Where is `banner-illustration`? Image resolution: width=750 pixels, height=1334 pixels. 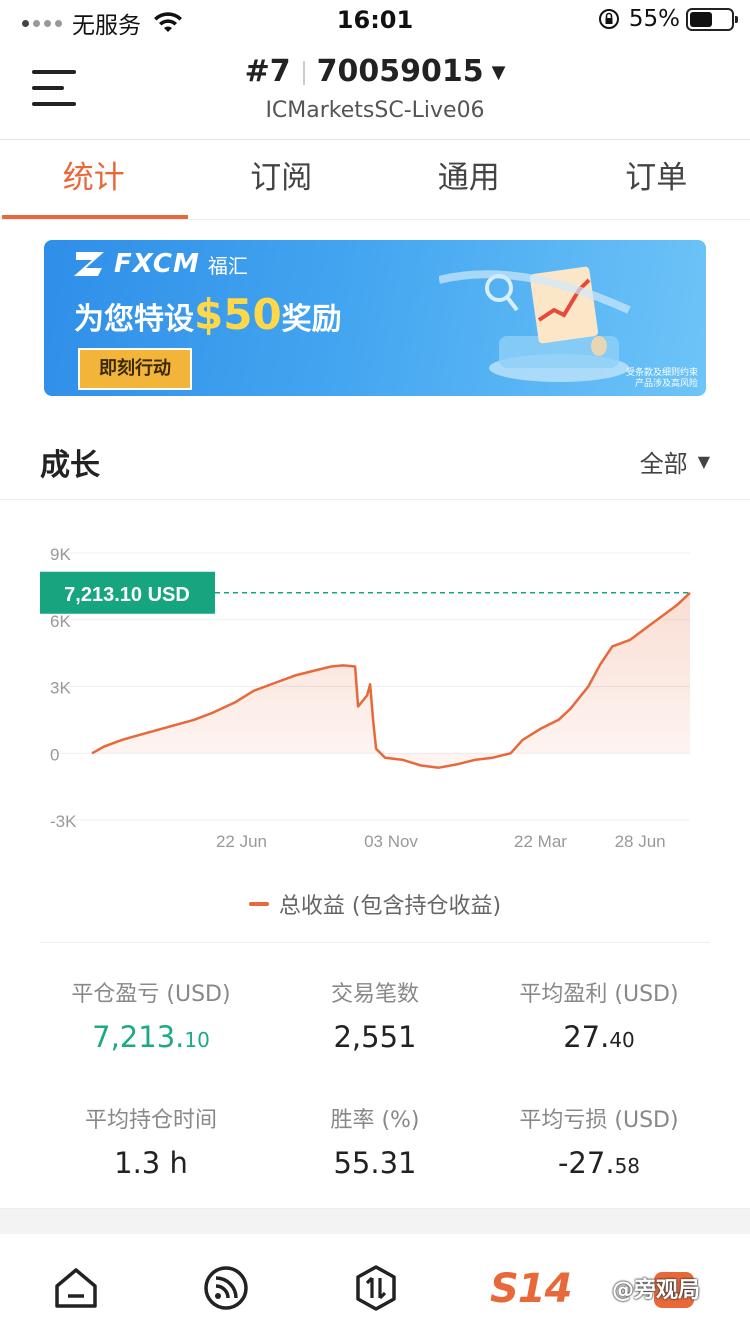 banner-illustration is located at coordinates (535, 324).